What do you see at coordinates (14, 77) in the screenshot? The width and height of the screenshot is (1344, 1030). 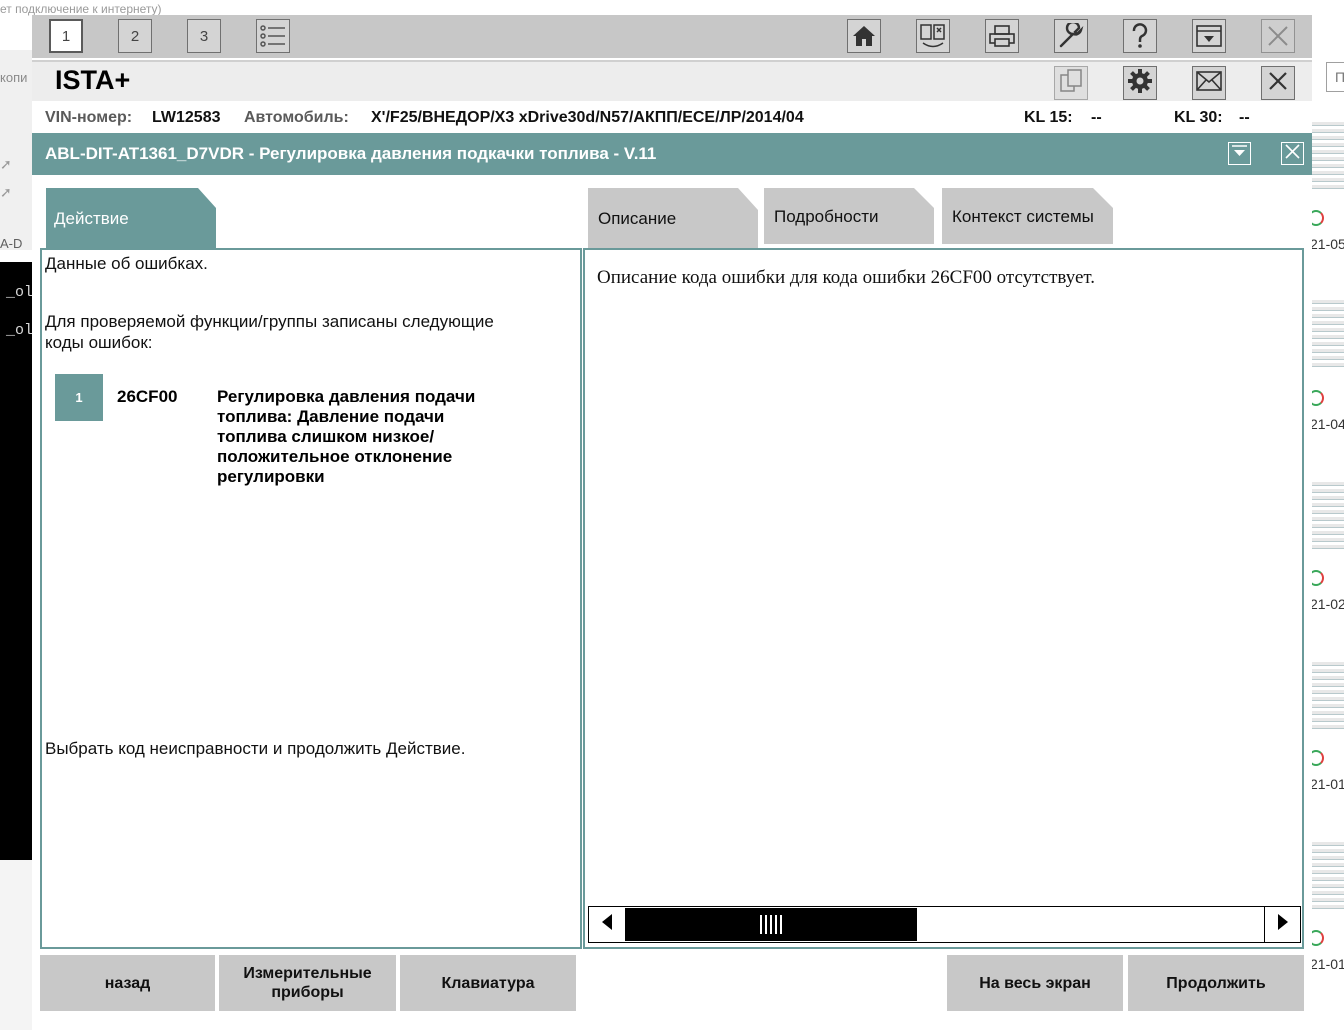 I see `background-left-text: копи` at bounding box center [14, 77].